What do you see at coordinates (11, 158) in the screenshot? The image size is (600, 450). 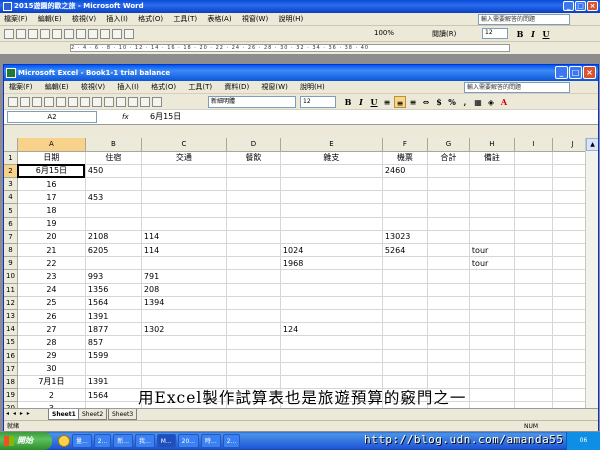 I see `row-header: 1` at bounding box center [11, 158].